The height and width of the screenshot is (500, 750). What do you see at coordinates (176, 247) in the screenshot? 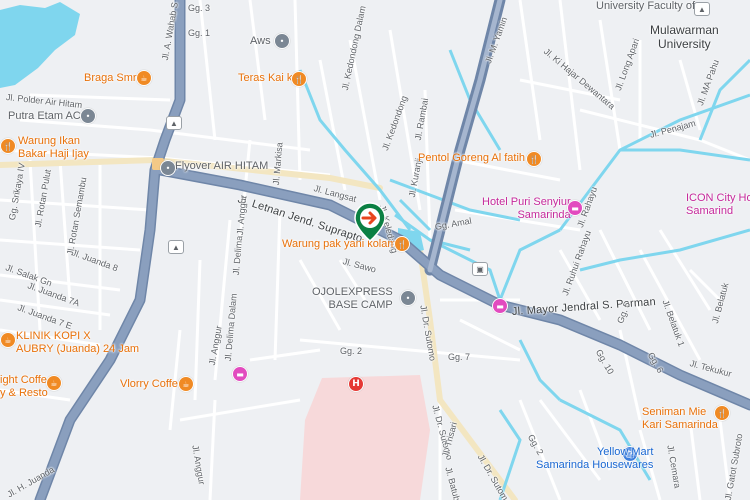
I see `school-icon-2: ▲` at bounding box center [176, 247].